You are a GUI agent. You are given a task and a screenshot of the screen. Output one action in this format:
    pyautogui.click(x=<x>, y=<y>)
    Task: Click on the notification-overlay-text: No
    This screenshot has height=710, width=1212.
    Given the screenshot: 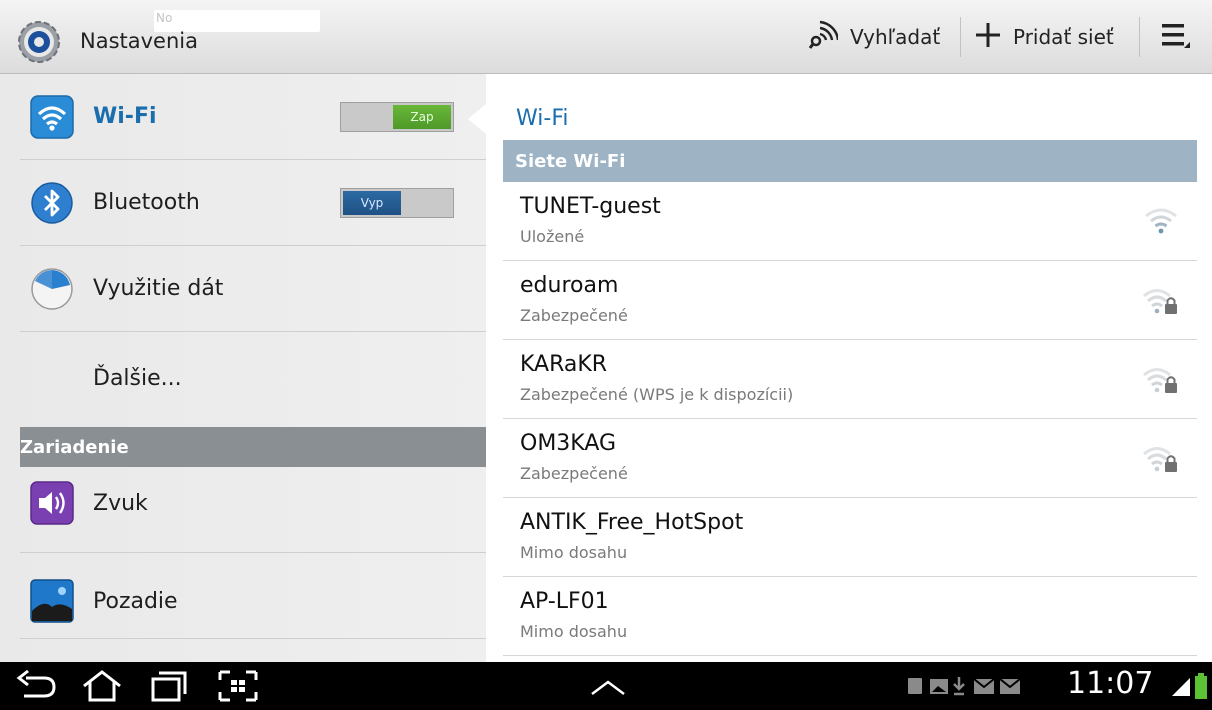 What is the action you would take?
    pyautogui.click(x=164, y=18)
    